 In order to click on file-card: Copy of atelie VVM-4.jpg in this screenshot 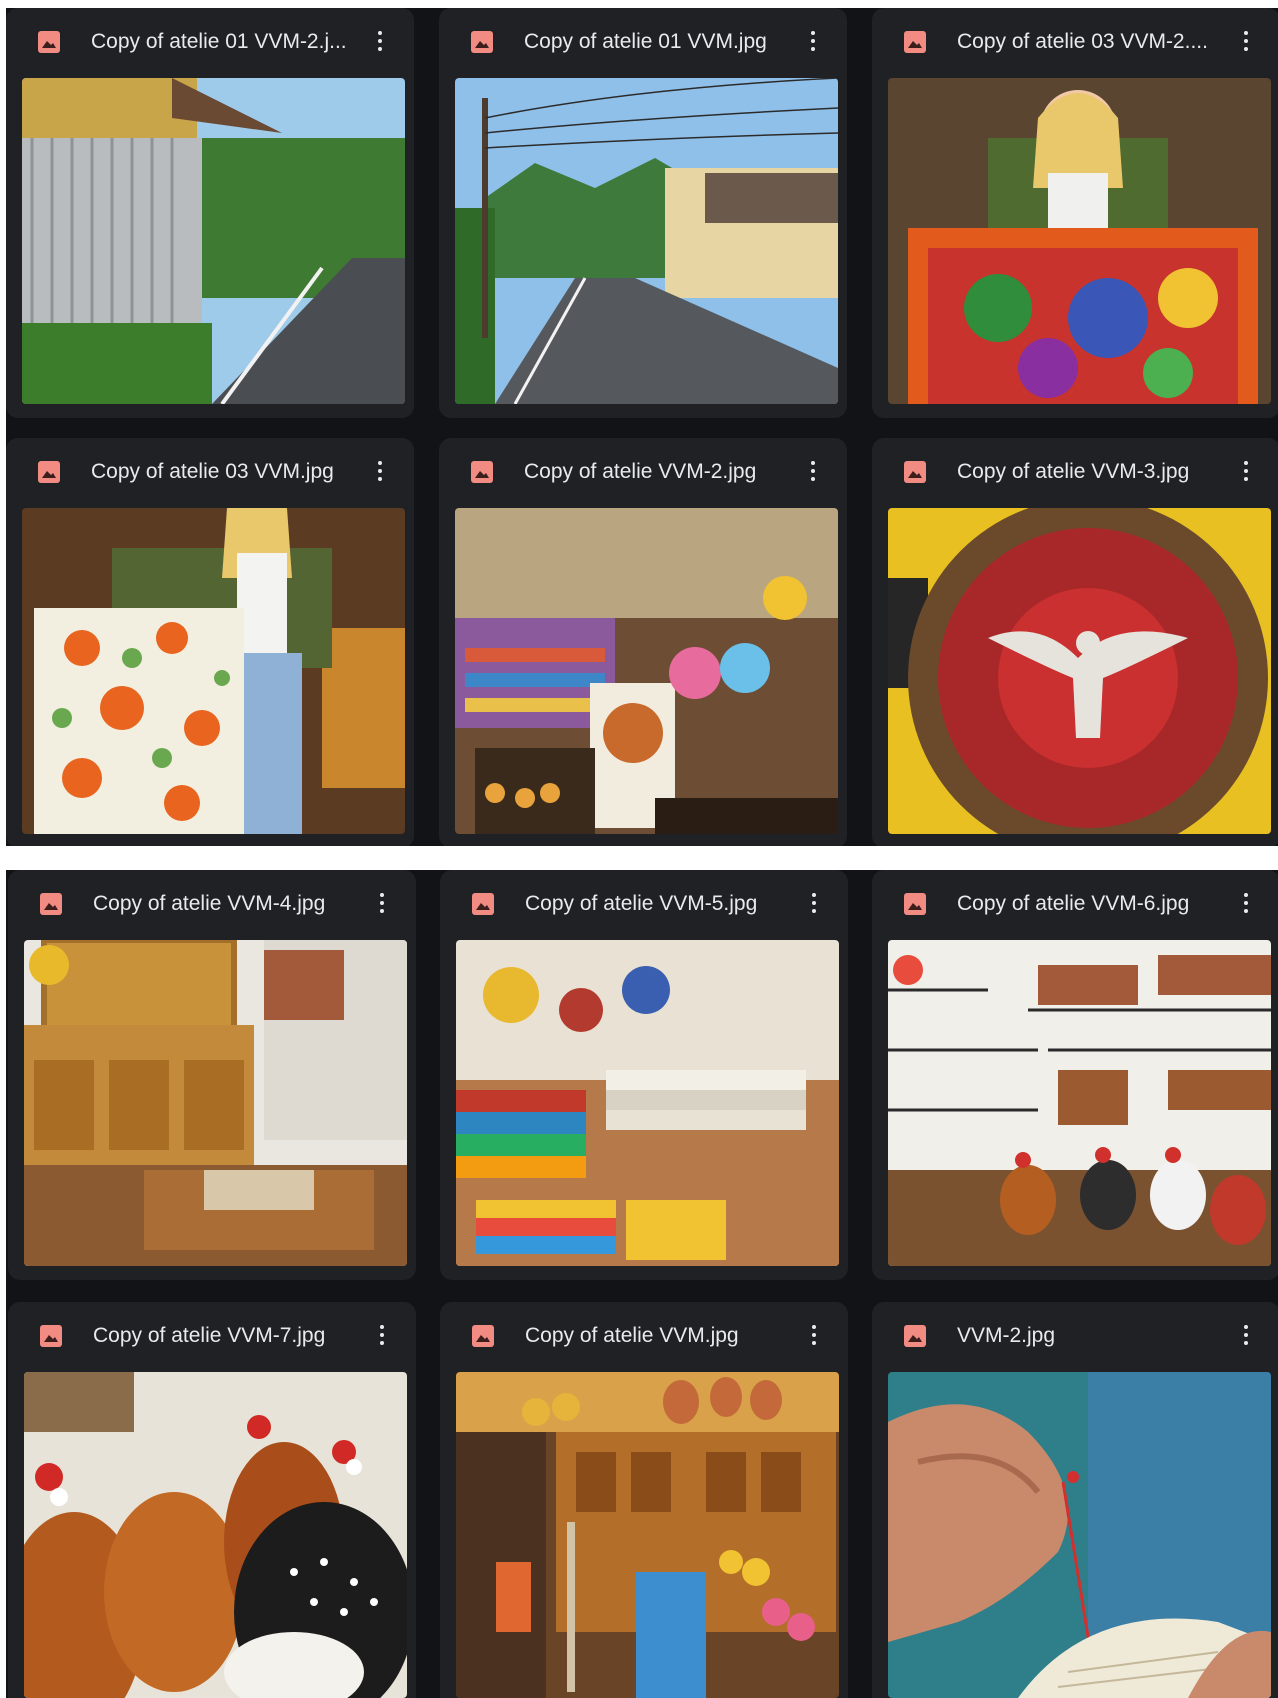, I will do `click(212, 1075)`.